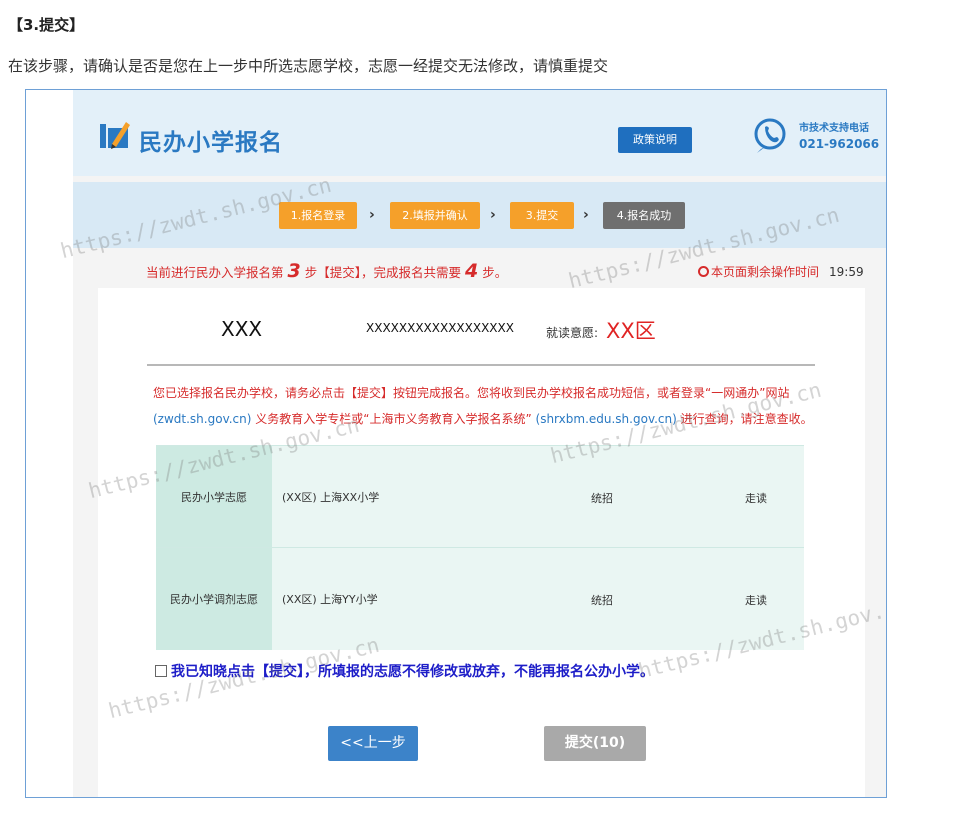  What do you see at coordinates (834, 128) in the screenshot?
I see `support-title: 市技术支持电话` at bounding box center [834, 128].